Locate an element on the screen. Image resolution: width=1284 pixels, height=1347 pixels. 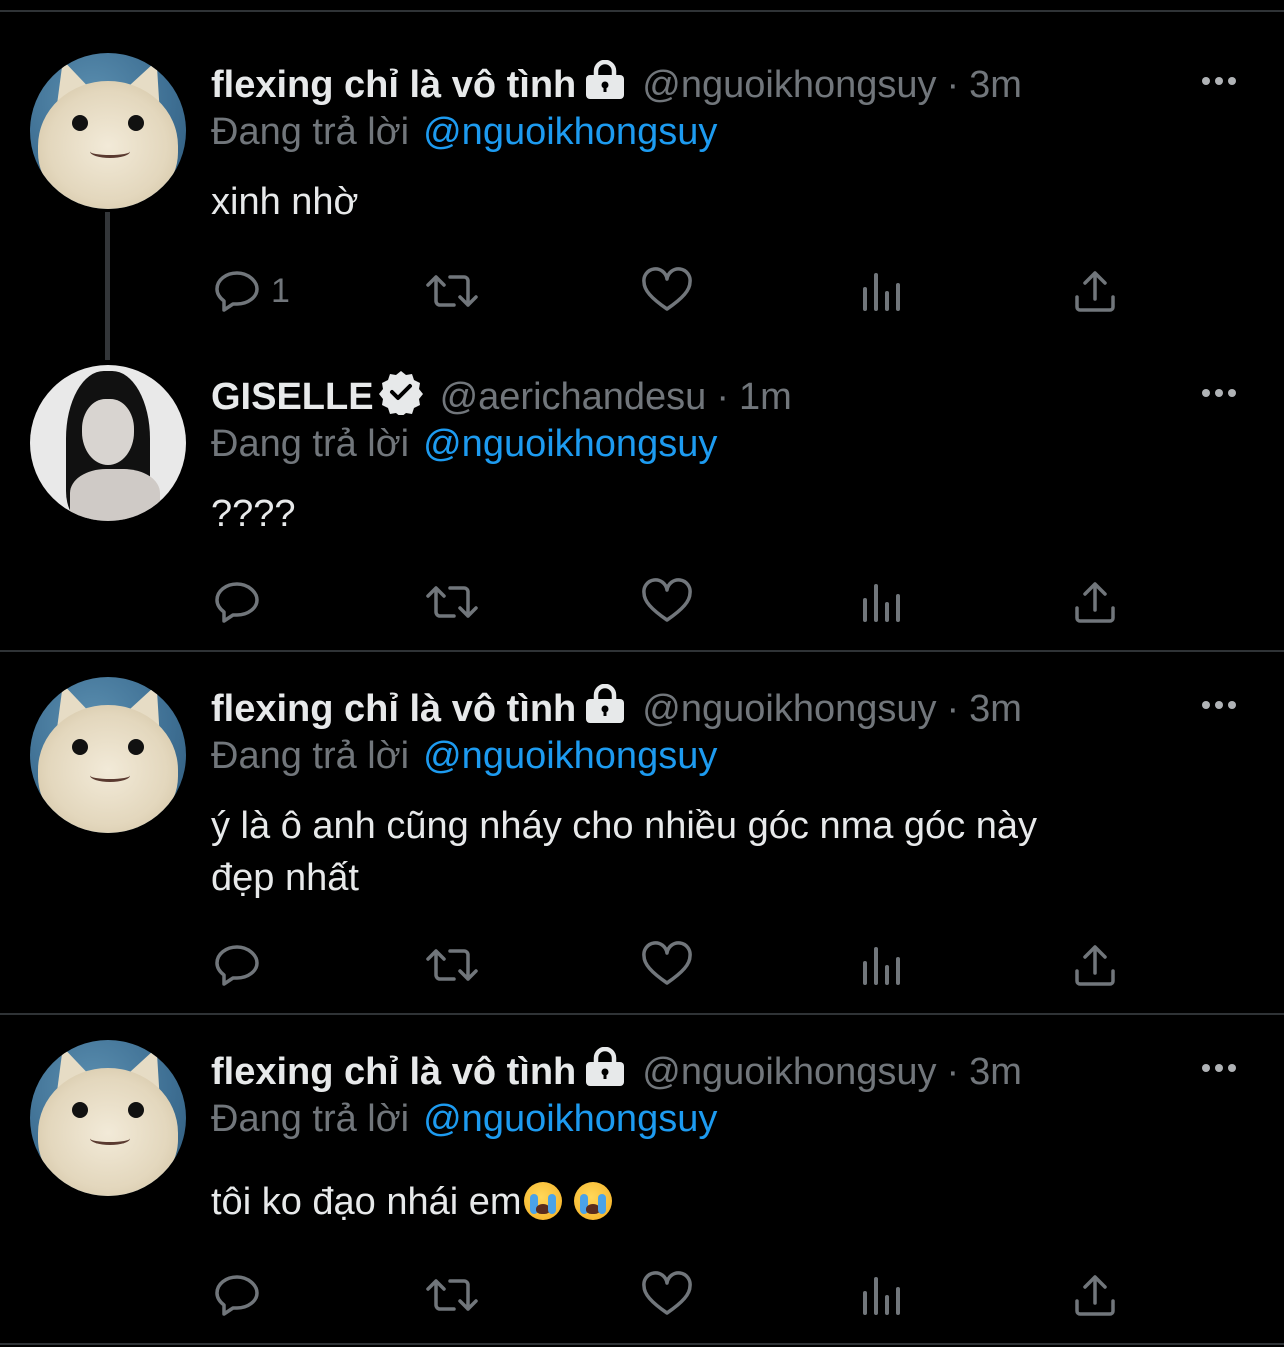
tweet-text-line: đẹp nhất is located at coordinates (285, 878).